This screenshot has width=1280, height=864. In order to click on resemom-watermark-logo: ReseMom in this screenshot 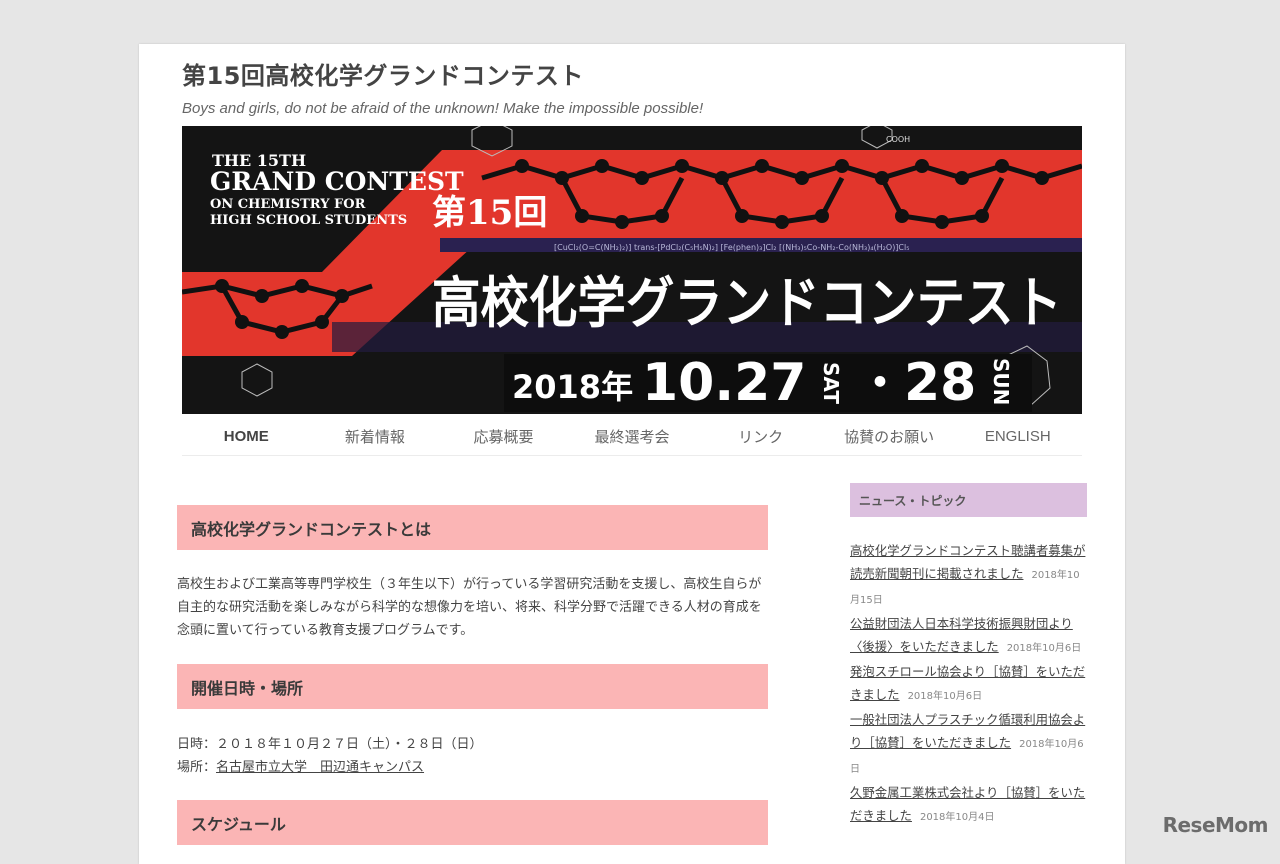, I will do `click(1215, 825)`.